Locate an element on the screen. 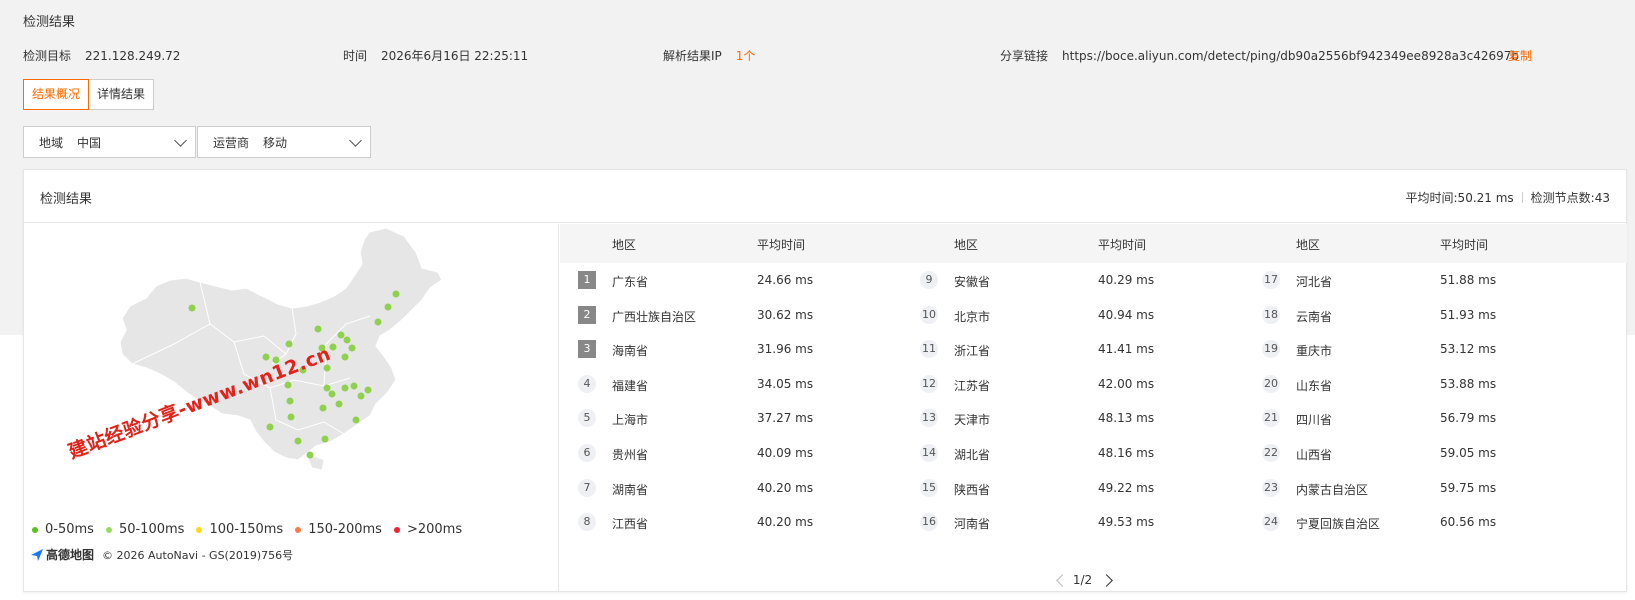 The width and height of the screenshot is (1635, 600). rank-badge: 3 is located at coordinates (587, 349).